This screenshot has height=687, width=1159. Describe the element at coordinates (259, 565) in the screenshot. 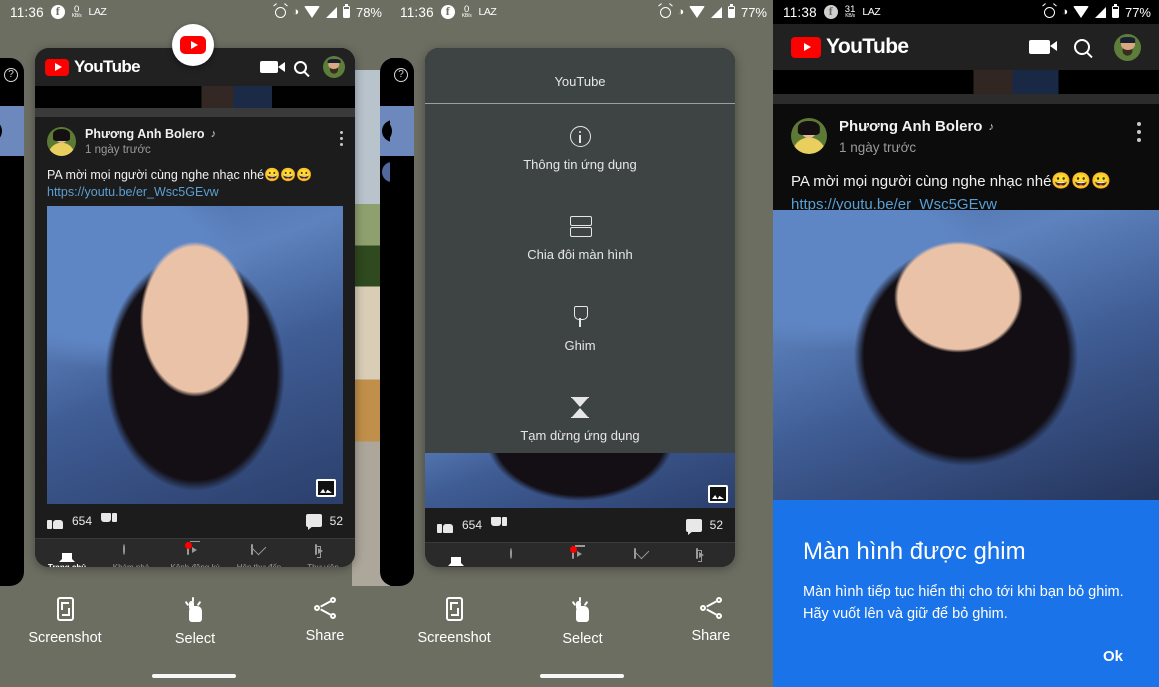

I see `nav-label: Hộp thư đến` at that location.